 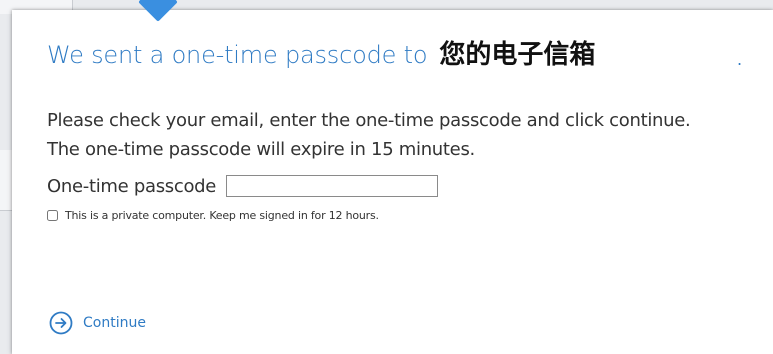 I want to click on passcode-input, so click(x=332, y=186).